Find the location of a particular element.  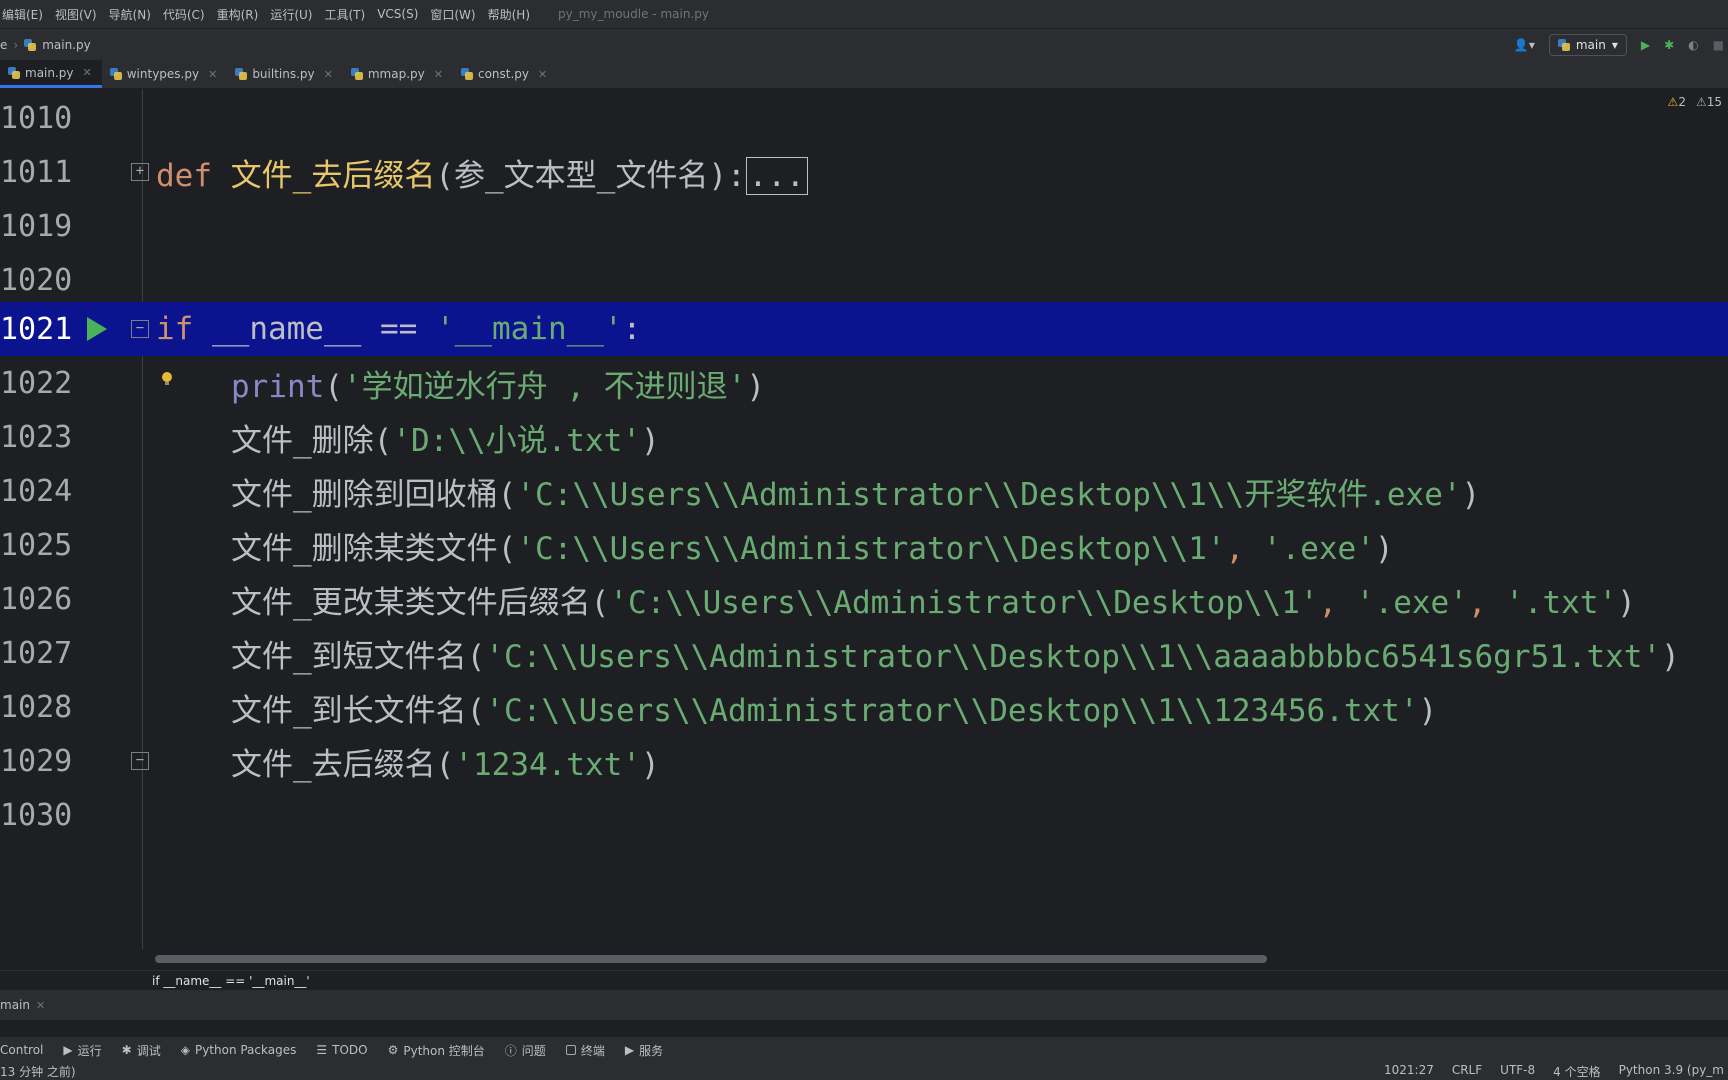

line-number: 1021 is located at coordinates (36, 329).